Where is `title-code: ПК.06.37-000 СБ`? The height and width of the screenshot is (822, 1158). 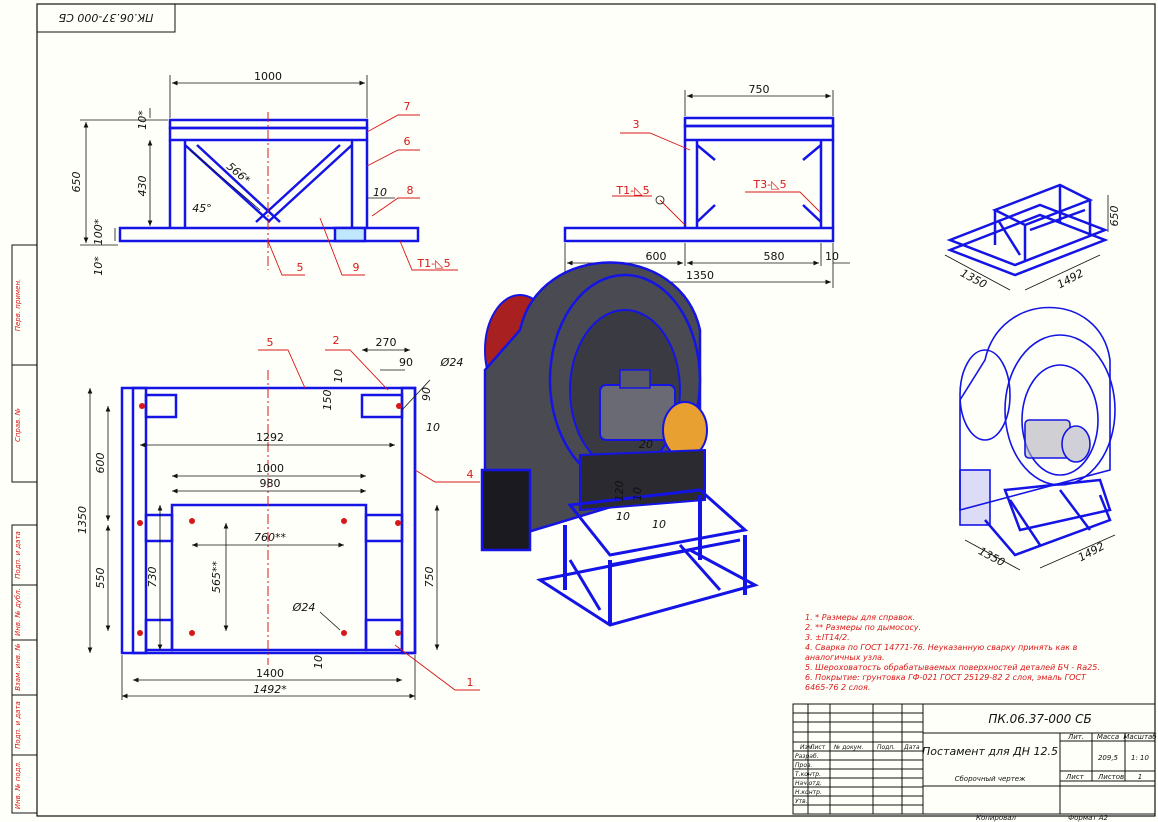
title-code: ПК.06.37-000 СБ is located at coordinates (1039, 719).